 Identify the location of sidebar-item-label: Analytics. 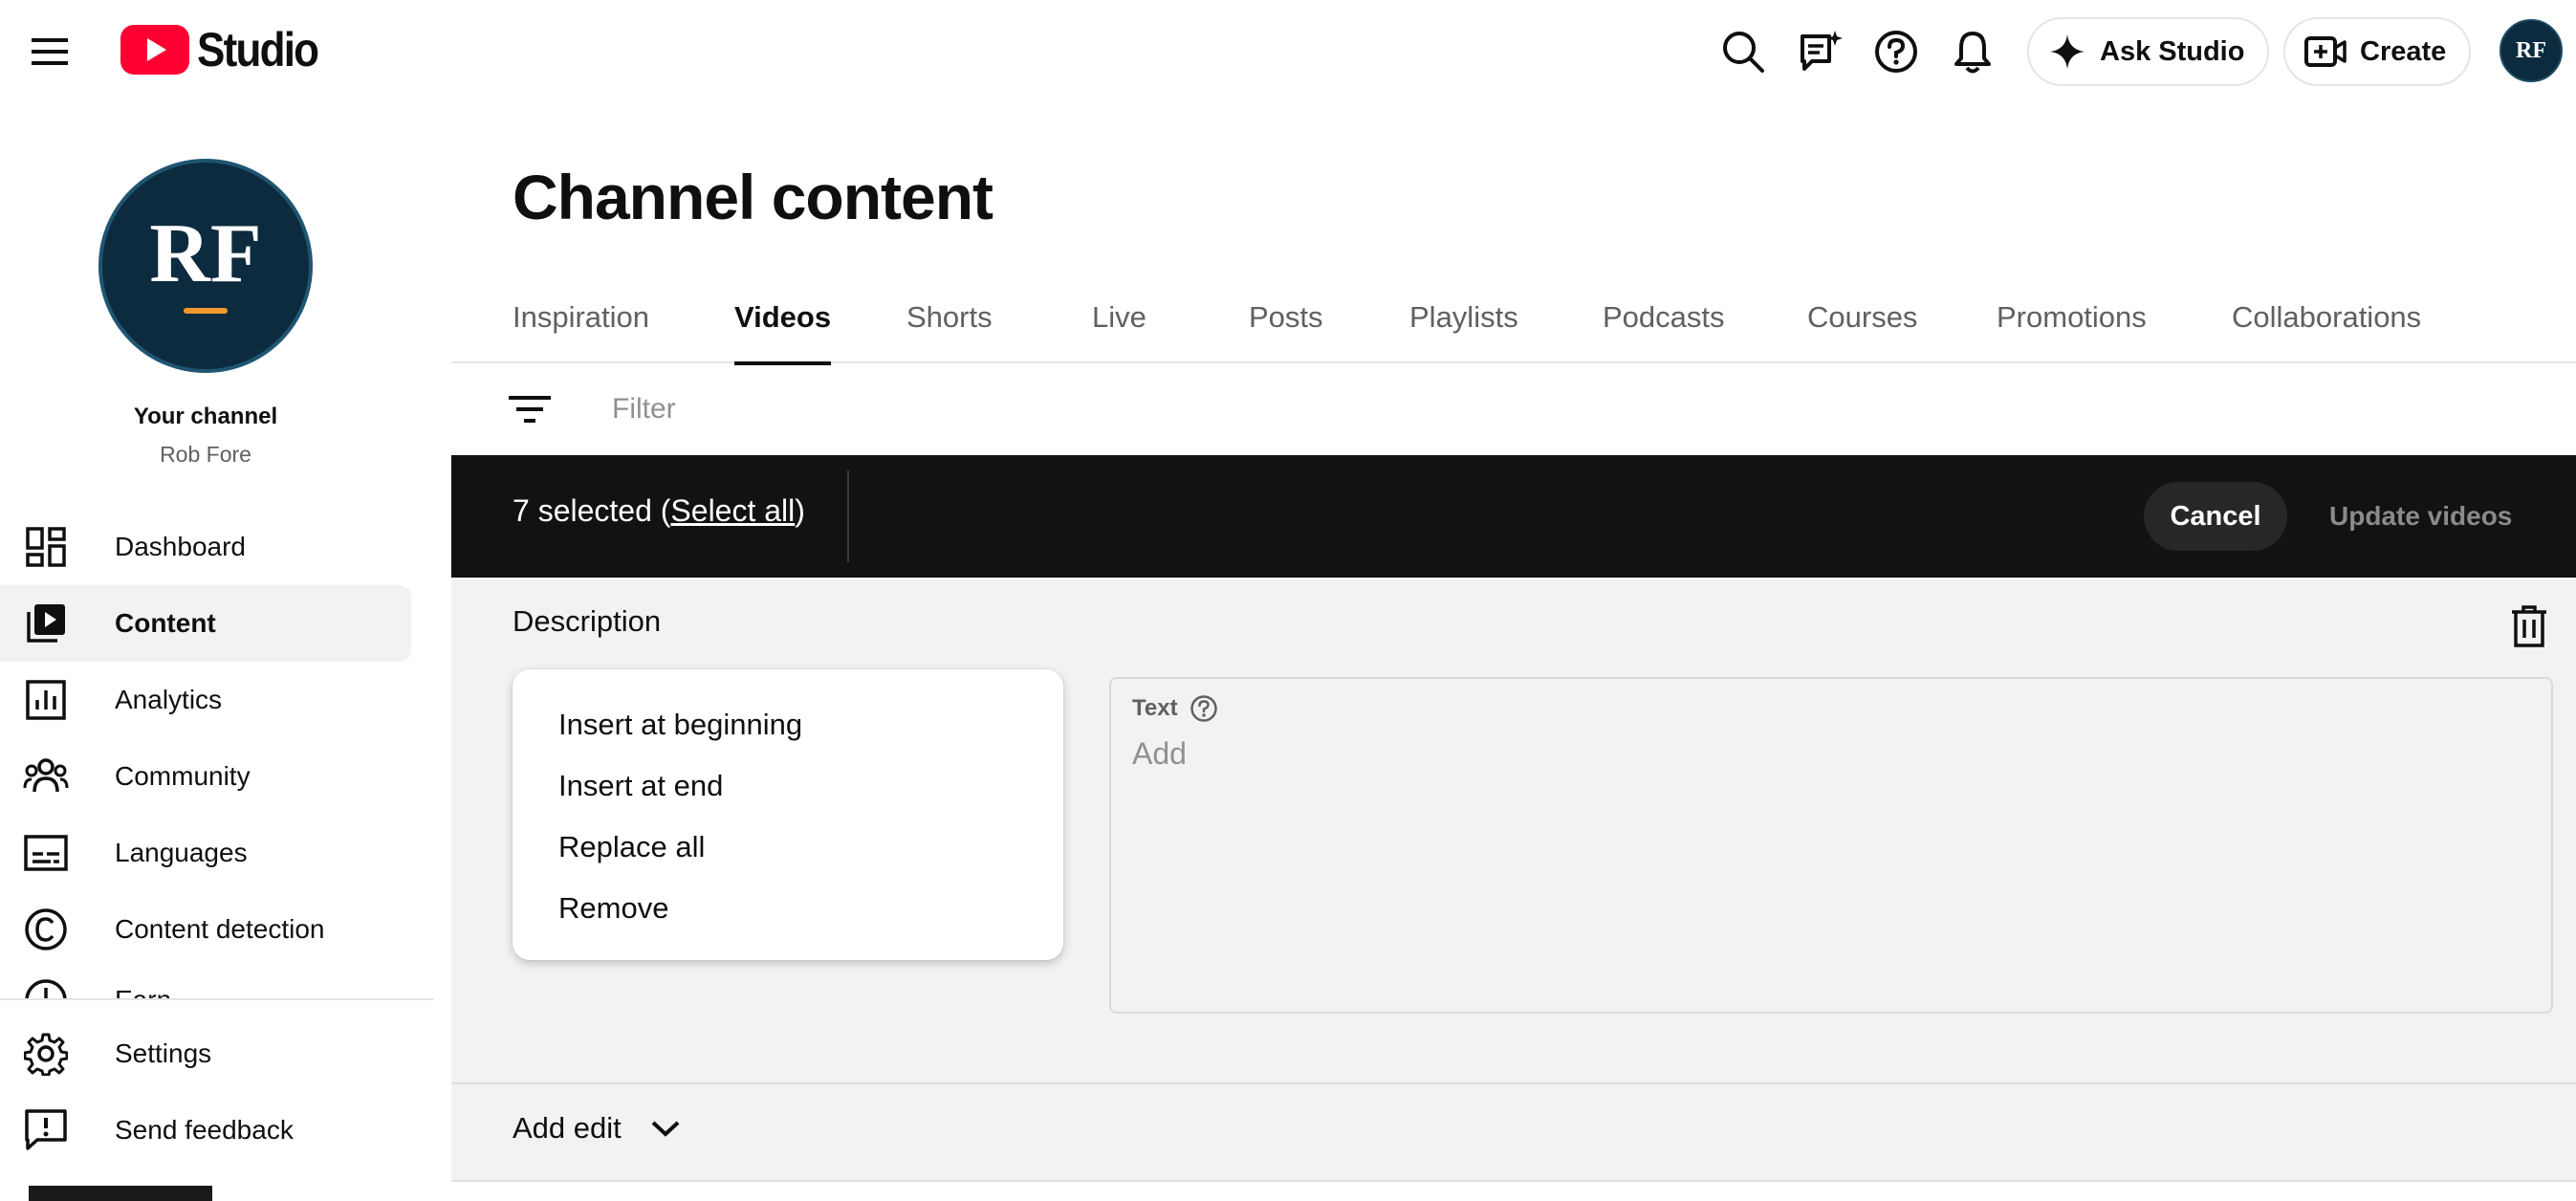
(169, 700).